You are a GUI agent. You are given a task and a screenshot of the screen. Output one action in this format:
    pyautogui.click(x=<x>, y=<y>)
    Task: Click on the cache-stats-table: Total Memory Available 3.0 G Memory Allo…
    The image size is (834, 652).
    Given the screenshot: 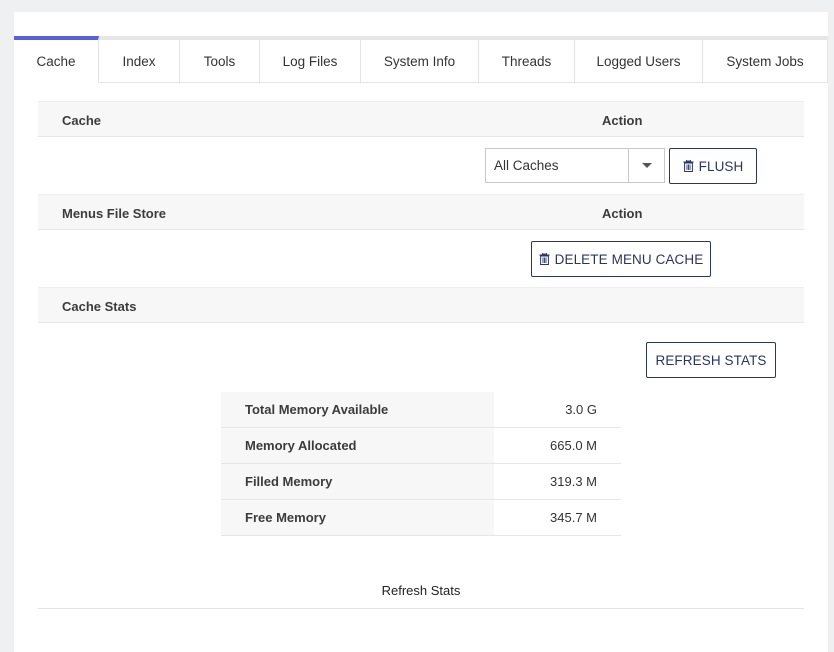 What is the action you would take?
    pyautogui.click(x=421, y=464)
    